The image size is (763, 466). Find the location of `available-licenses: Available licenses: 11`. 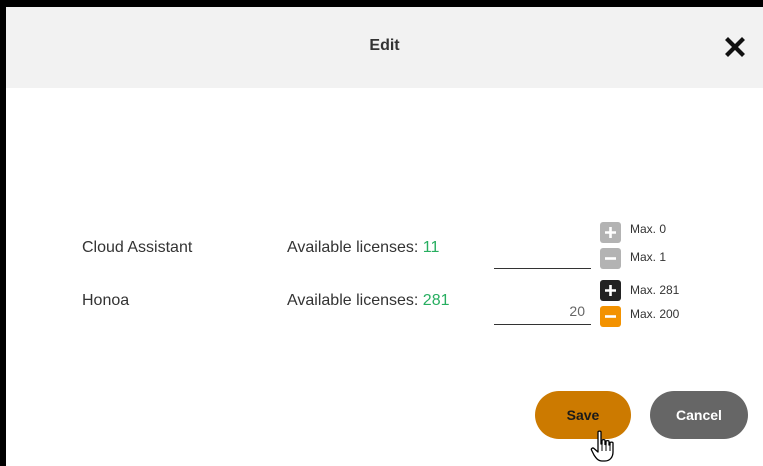

available-licenses: Available licenses: 11 is located at coordinates (363, 248).